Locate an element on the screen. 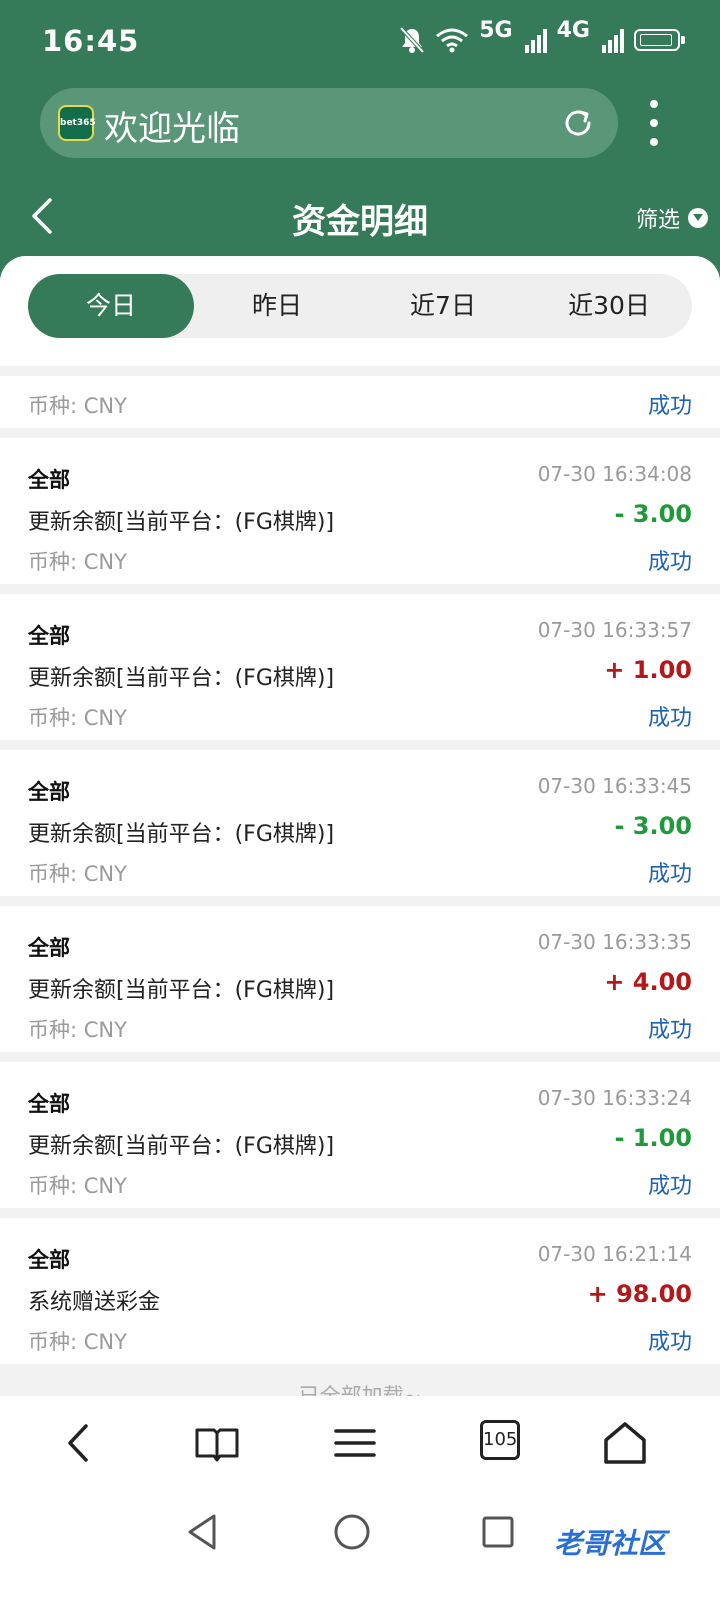 The image size is (720, 1610). status-bar: 16:45 5G 4G is located at coordinates (360, 42).